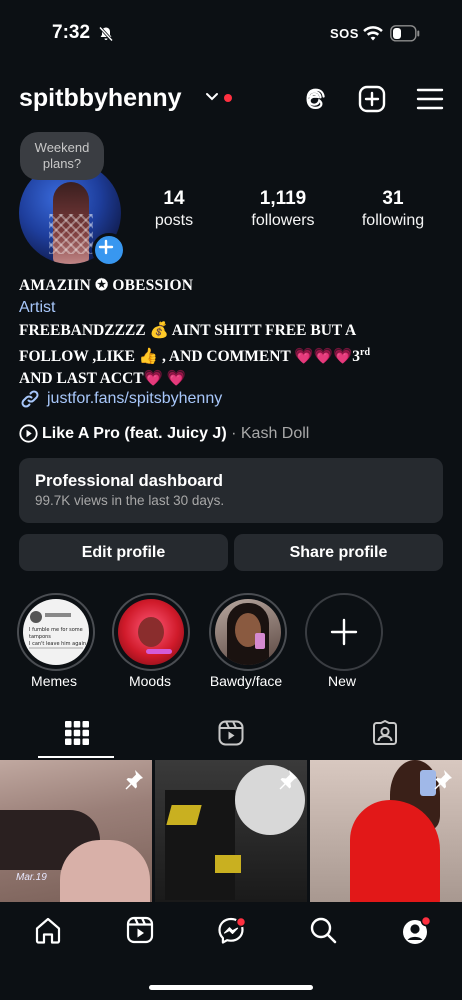 Image resolution: width=462 pixels, height=1000 pixels. I want to click on followers-count: 1,119, so click(283, 199).